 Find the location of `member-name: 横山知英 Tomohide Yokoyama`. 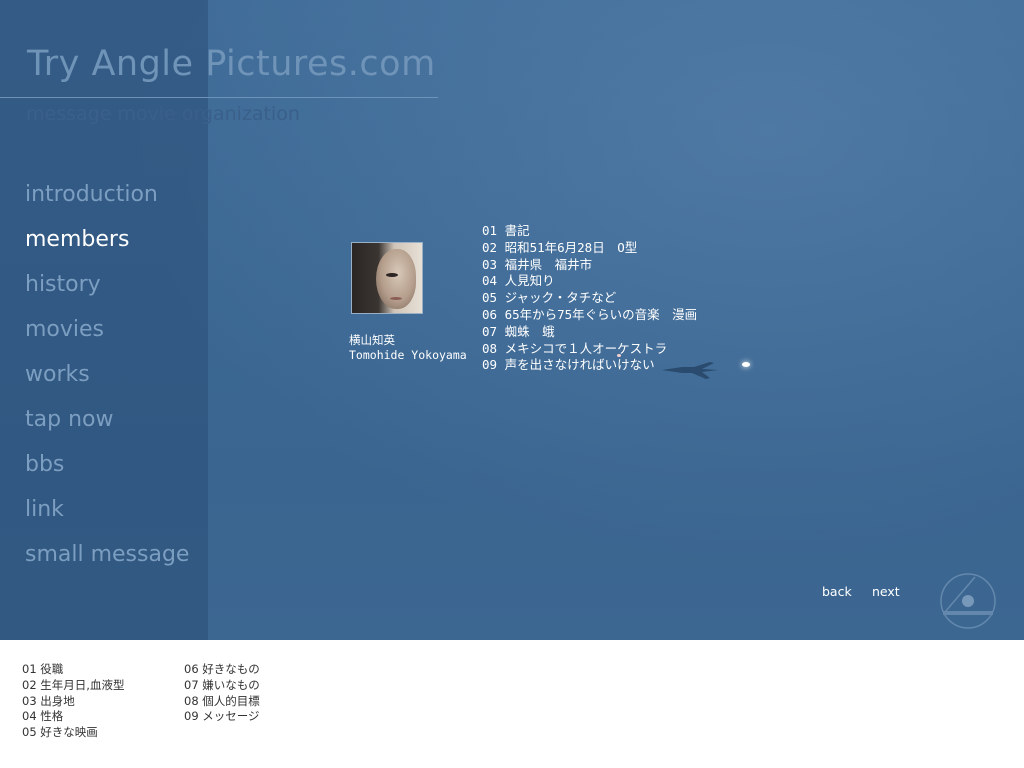

member-name: 横山知英 Tomohide Yokoyama is located at coordinates (408, 348).